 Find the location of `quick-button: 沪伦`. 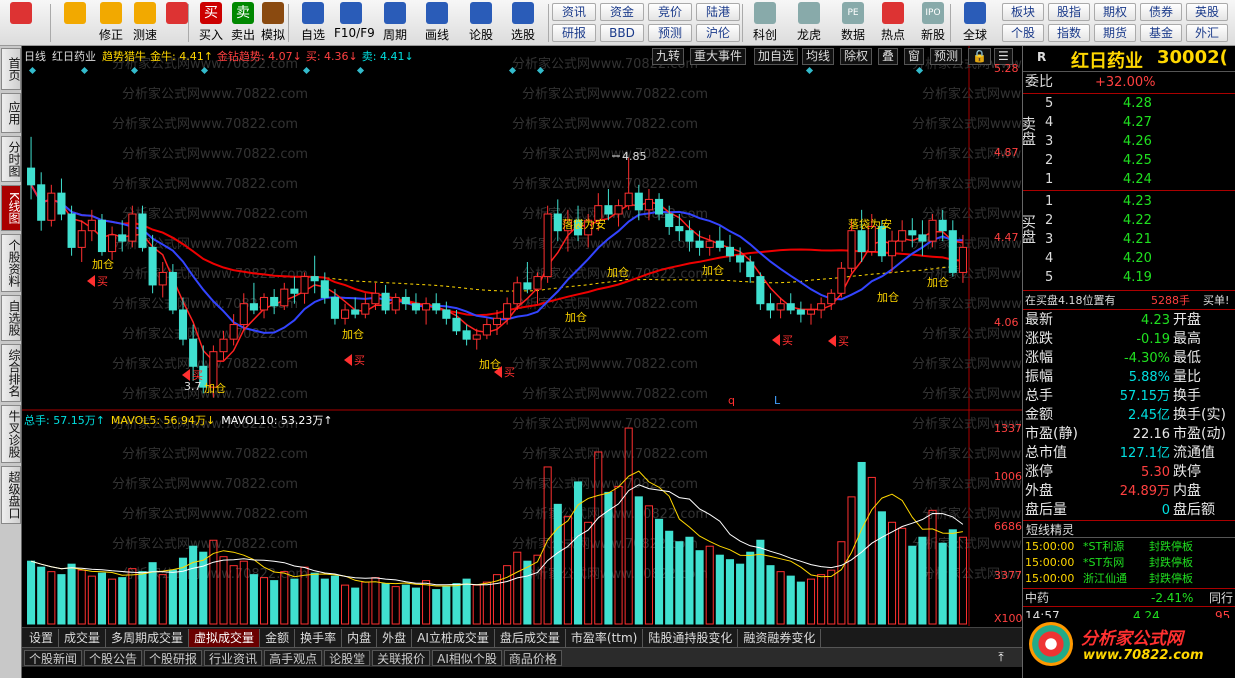

quick-button: 沪伦 is located at coordinates (718, 33).